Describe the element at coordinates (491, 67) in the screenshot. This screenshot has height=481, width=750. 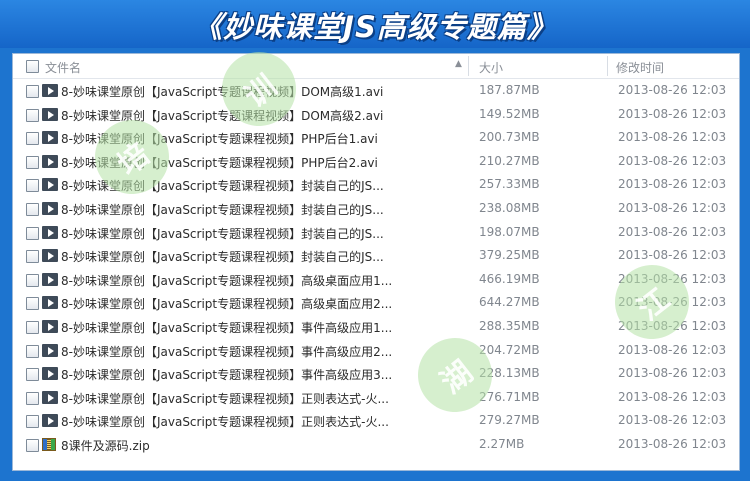
I see `column-header-size: 大小` at that location.